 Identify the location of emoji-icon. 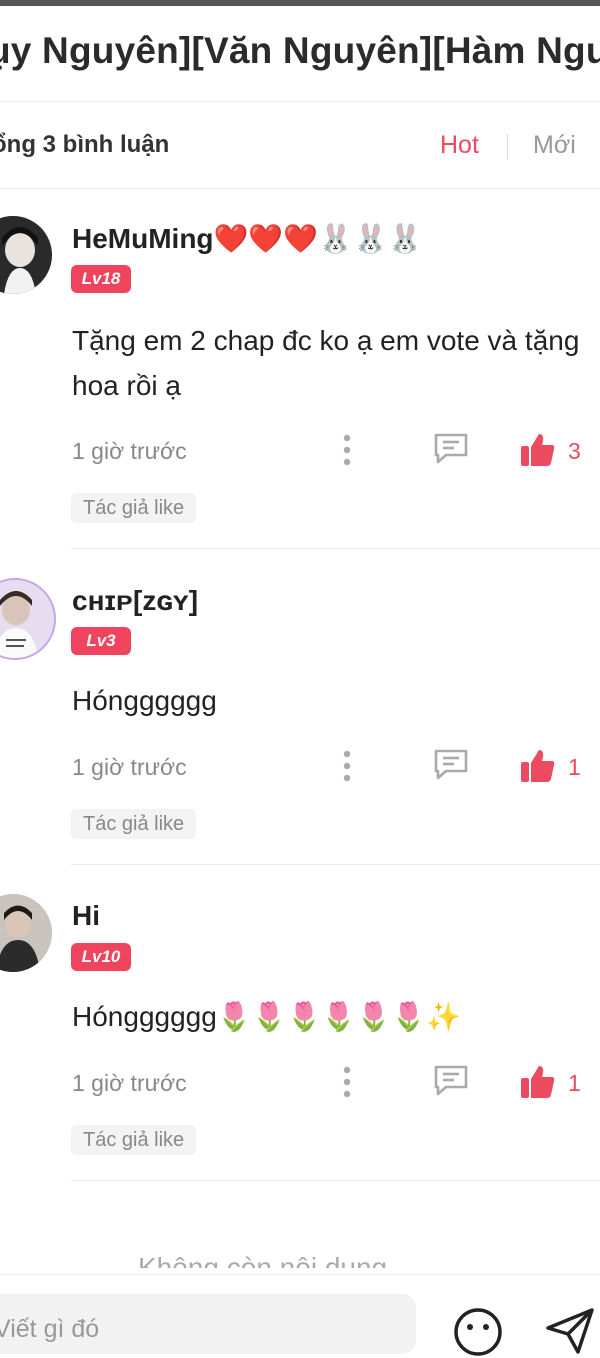
(478, 1332).